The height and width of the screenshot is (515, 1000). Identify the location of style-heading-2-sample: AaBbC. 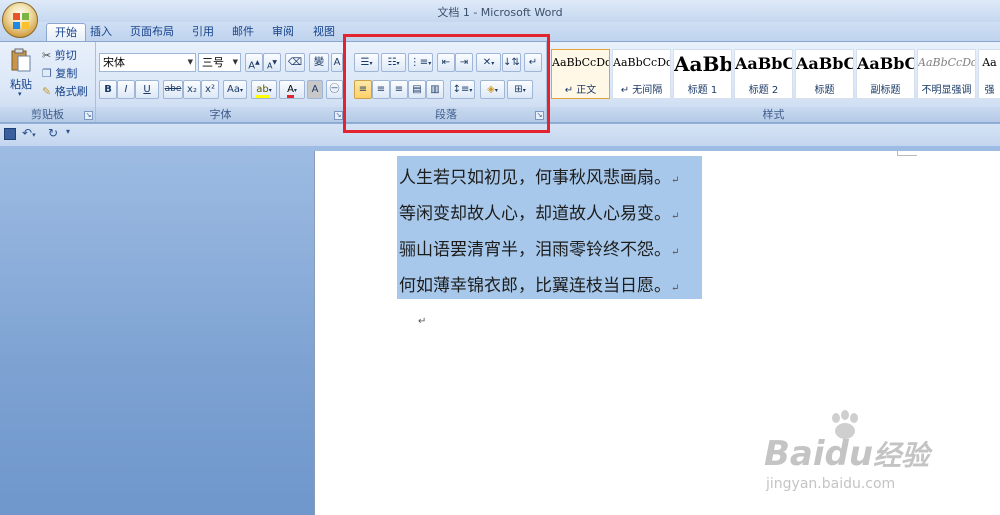
(763, 63).